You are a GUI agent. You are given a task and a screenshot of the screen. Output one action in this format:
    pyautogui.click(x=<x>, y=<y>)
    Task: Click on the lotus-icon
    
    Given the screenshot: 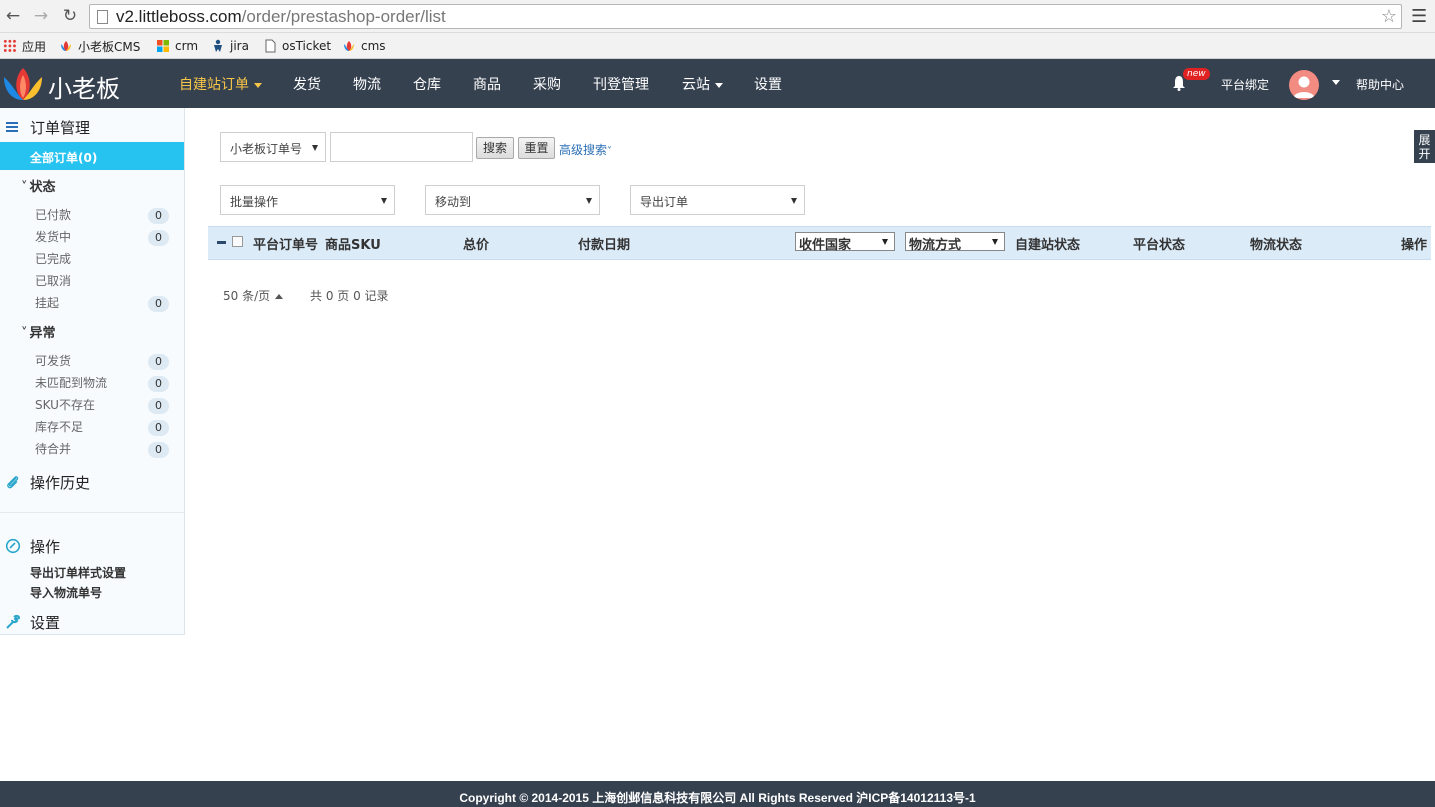 What is the action you would take?
    pyautogui.click(x=66, y=46)
    